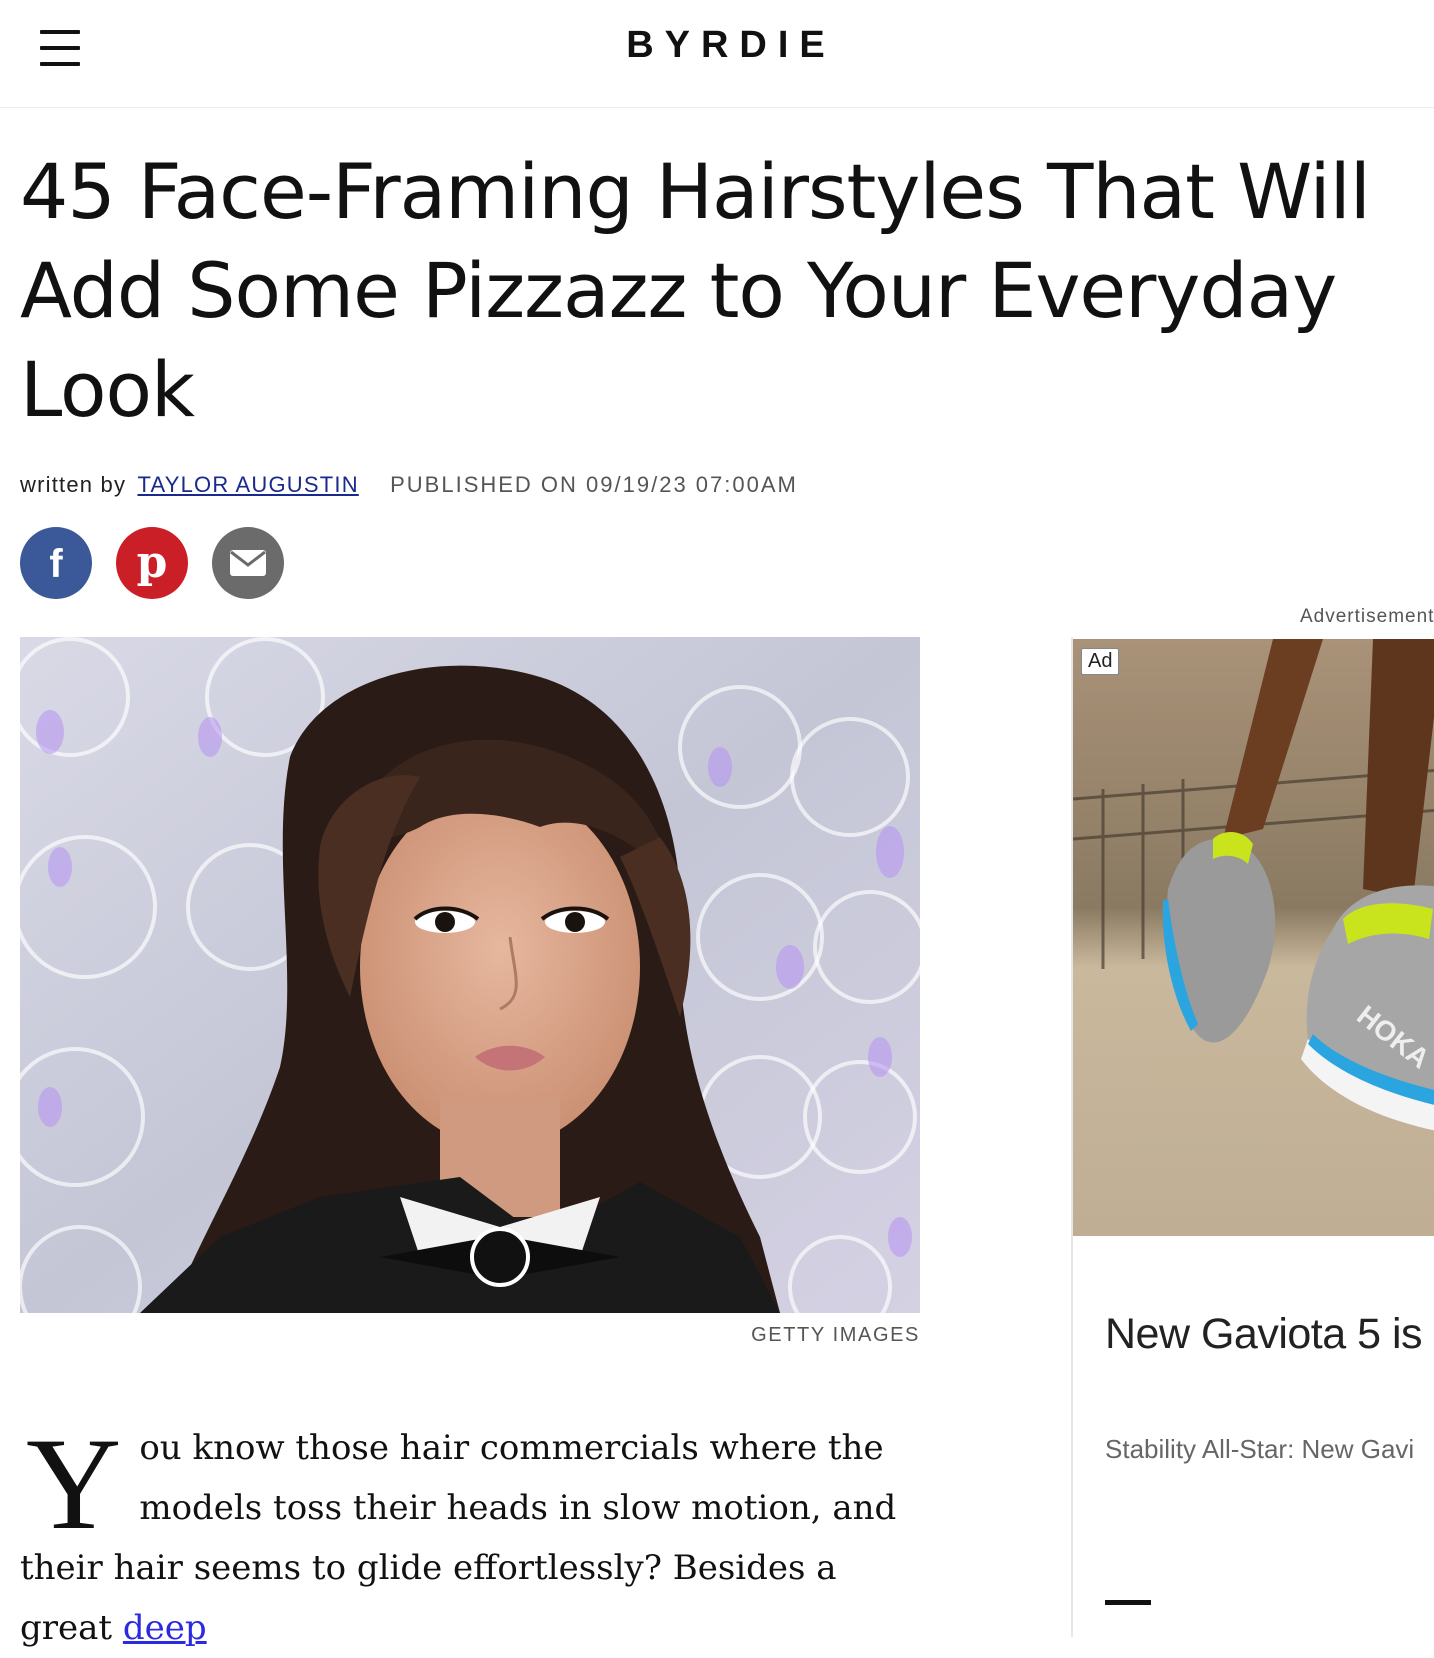 This screenshot has height=1658, width=1434. Describe the element at coordinates (247, 484) in the screenshot. I see `author-link: Taylor Augustin` at that location.